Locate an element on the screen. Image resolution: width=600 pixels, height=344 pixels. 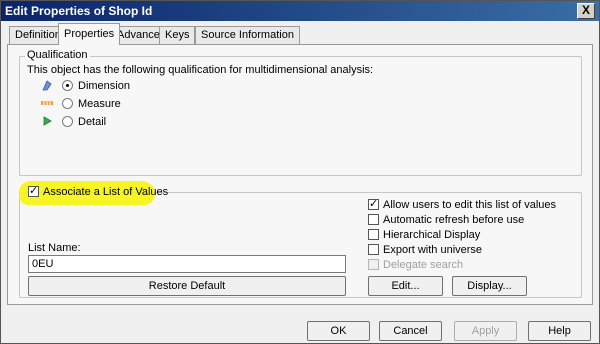
measure-radio is located at coordinates (67, 103).